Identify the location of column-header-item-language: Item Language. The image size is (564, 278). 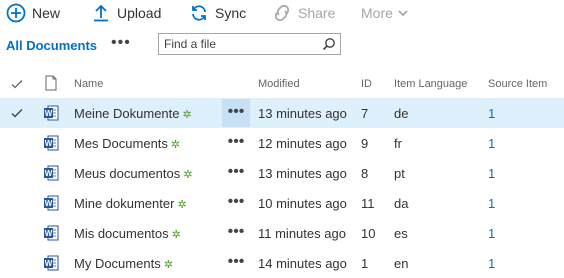
(430, 84).